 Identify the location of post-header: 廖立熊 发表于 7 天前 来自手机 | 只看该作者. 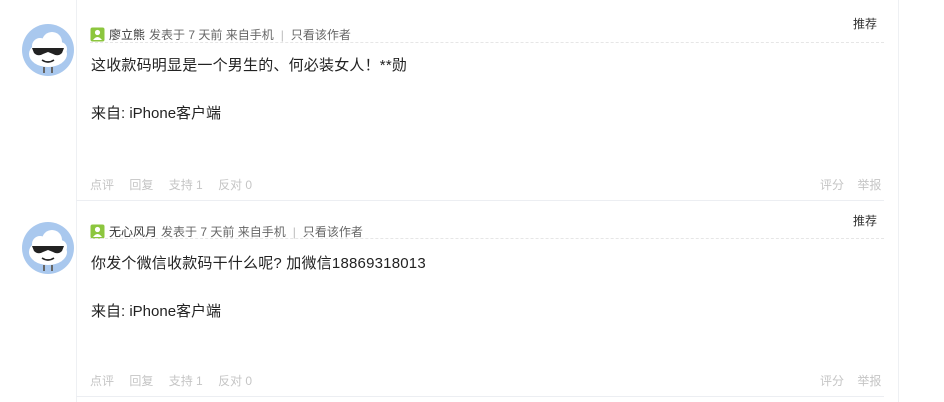
(220, 34).